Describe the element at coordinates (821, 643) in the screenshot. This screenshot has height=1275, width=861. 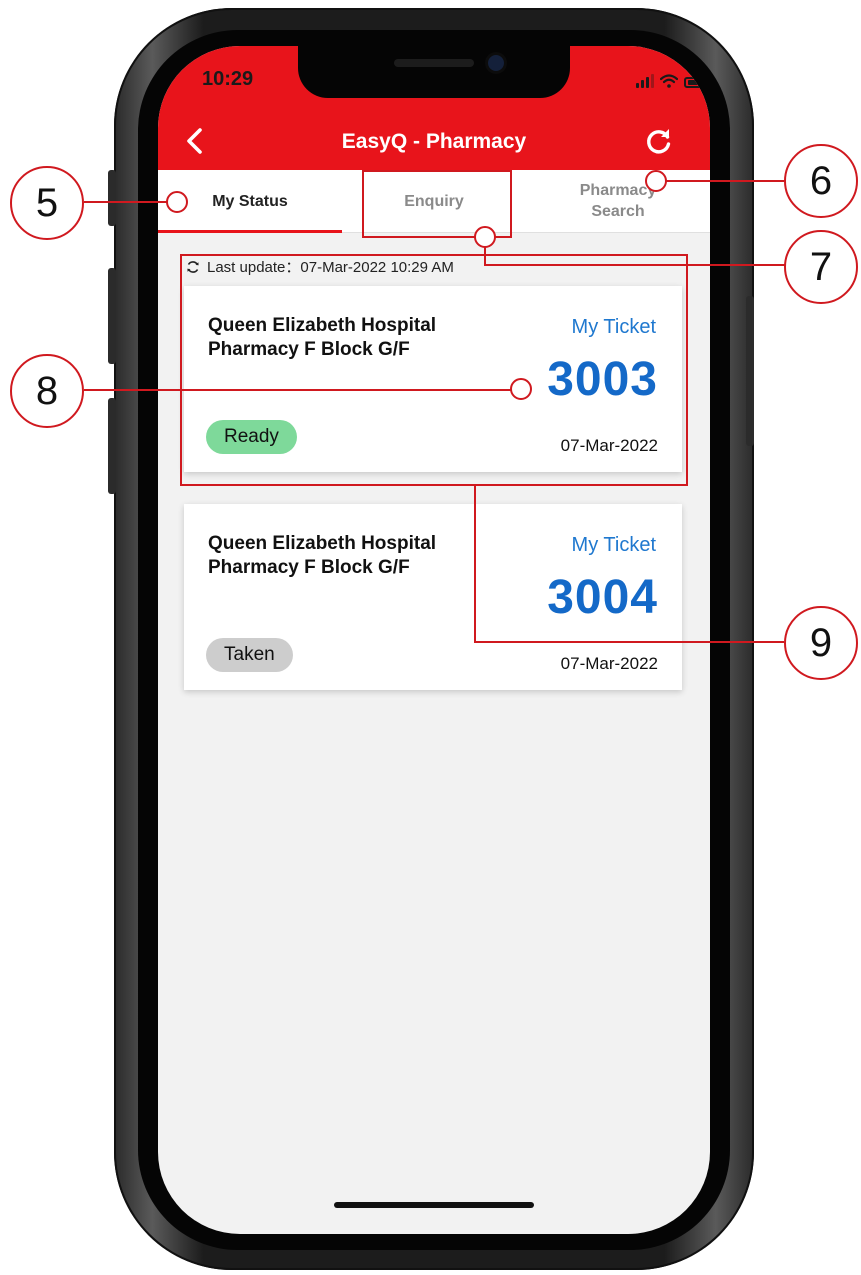
I see `annotation-callout-9: 9` at that location.